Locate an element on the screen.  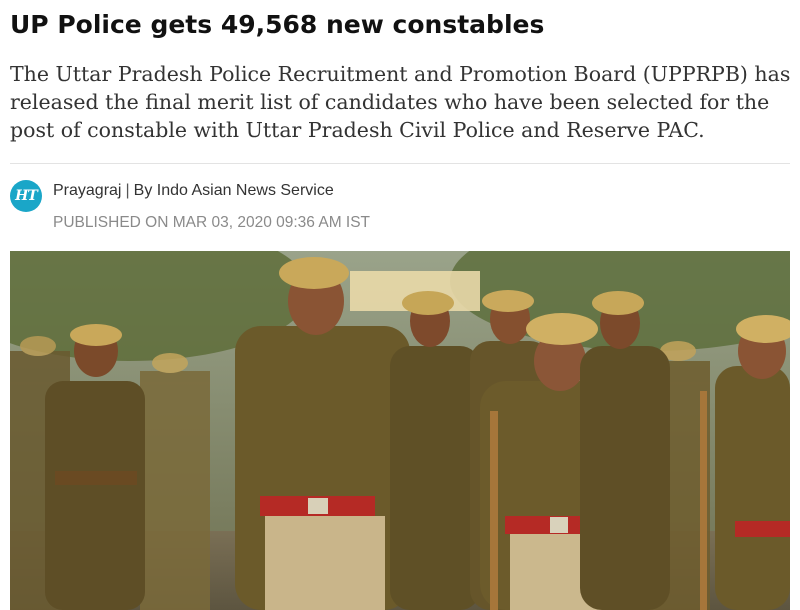
byline-location: Prayagraj is located at coordinates (87, 190).